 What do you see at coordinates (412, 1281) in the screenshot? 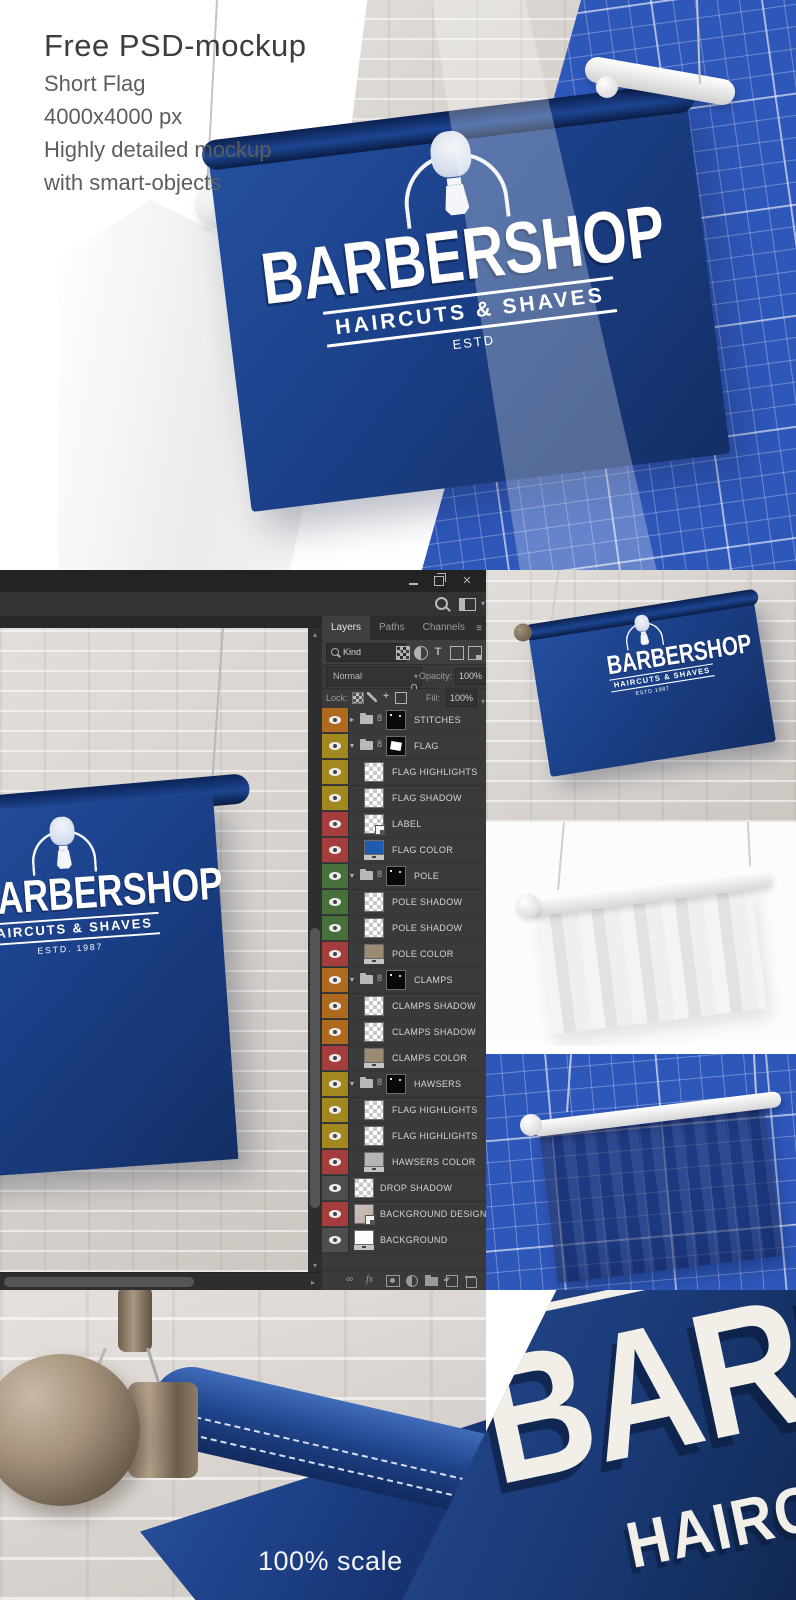
I see `adjustment-icon` at bounding box center [412, 1281].